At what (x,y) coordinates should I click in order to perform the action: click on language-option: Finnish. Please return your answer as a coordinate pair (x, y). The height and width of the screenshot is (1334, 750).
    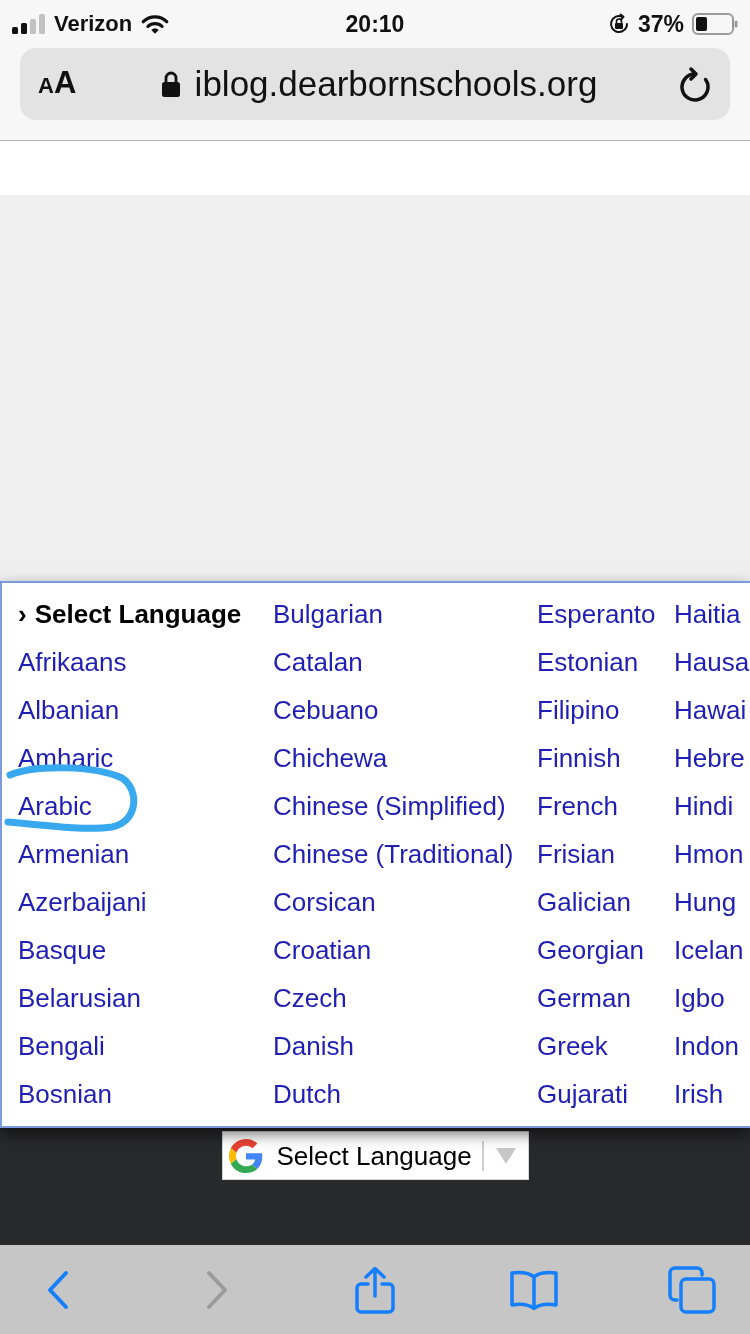
    Looking at the image, I should click on (579, 758).